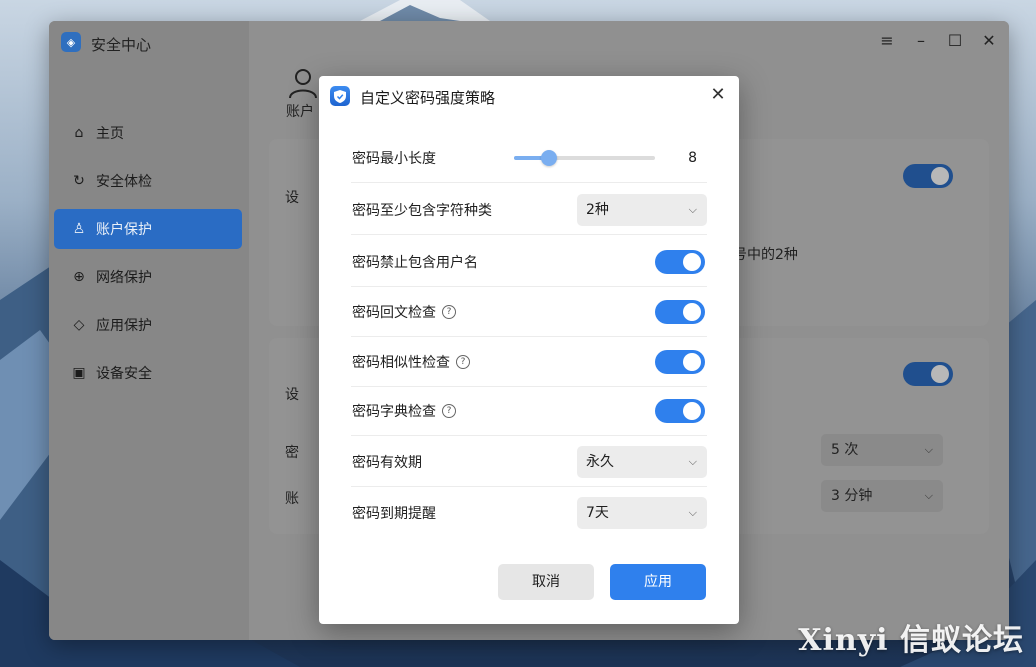  What do you see at coordinates (658, 582) in the screenshot?
I see `apply-button: 应用` at bounding box center [658, 582].